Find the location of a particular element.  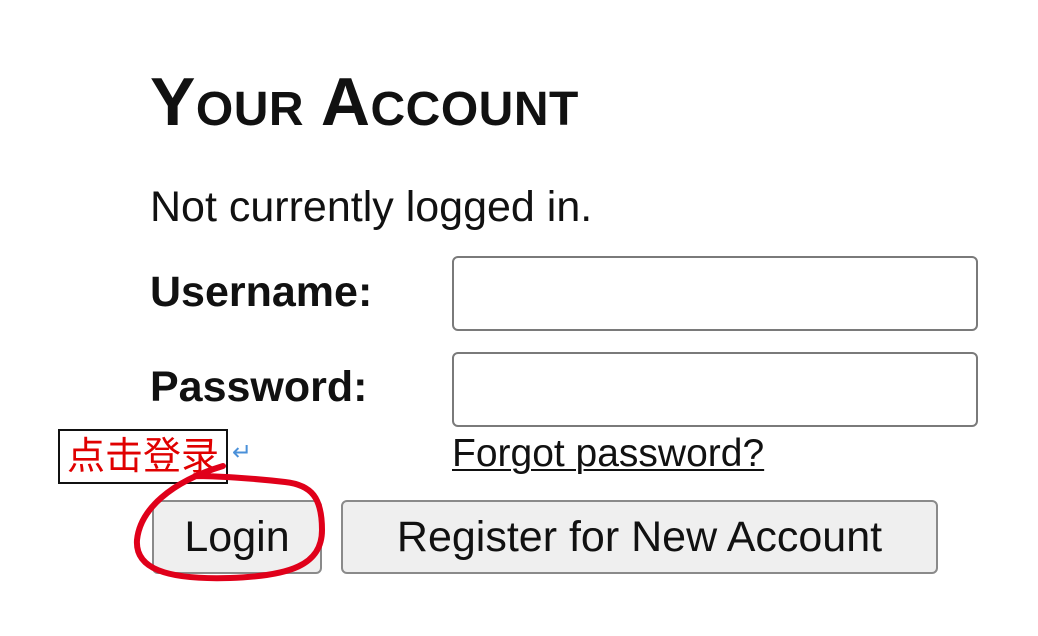

password-input is located at coordinates (715, 389).